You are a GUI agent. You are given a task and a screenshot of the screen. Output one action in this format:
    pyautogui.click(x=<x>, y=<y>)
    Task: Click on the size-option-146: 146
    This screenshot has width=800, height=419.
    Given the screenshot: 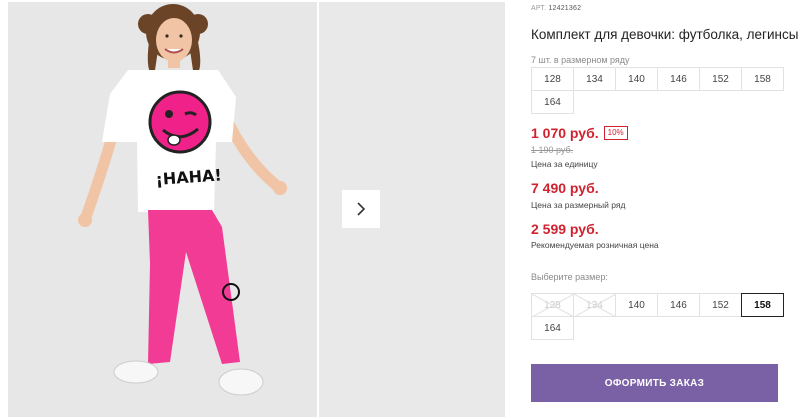 What is the action you would take?
    pyautogui.click(x=678, y=305)
    